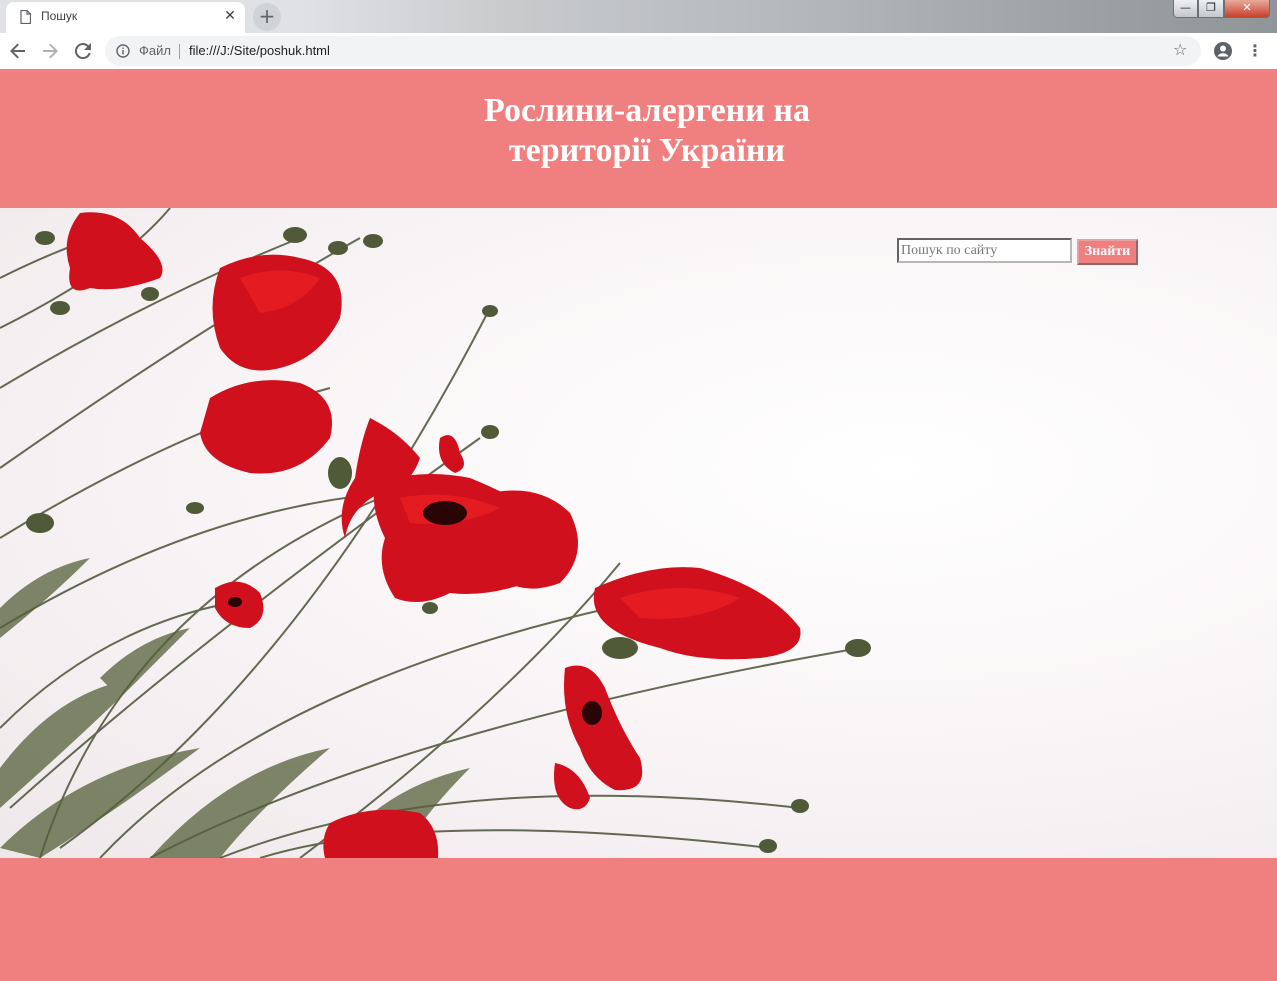 This screenshot has width=1277, height=981. What do you see at coordinates (125, 17) in the screenshot?
I see `browser-tab-active: Пошук ✕` at bounding box center [125, 17].